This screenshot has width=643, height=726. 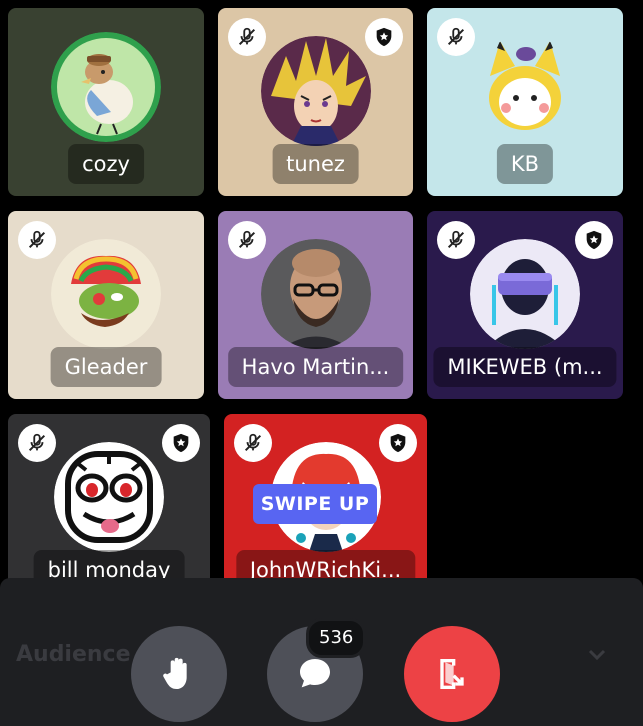 I want to click on participant-tile-bill-monday: bill monday, so click(x=109, y=508).